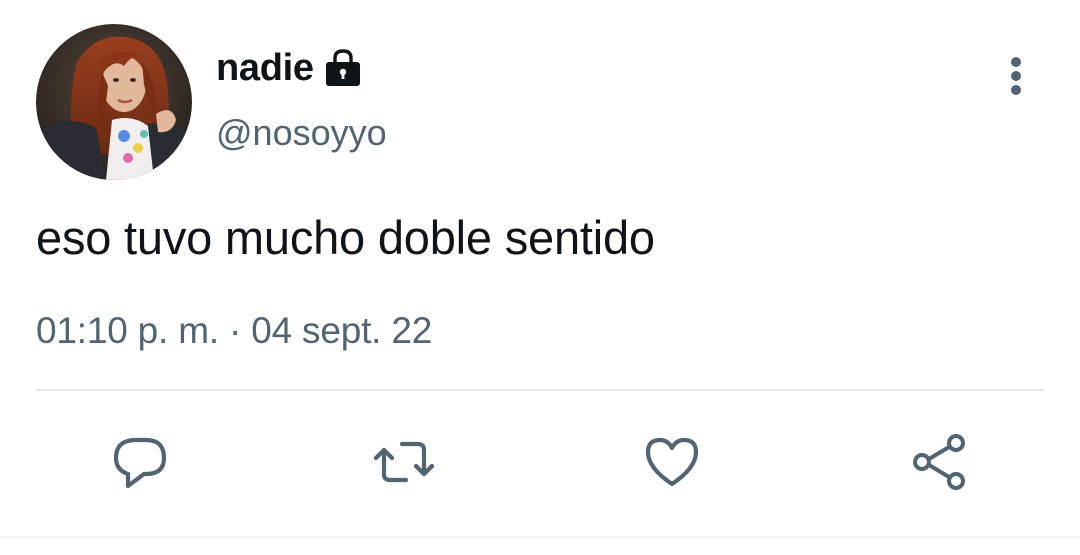 The height and width of the screenshot is (555, 1080). Describe the element at coordinates (234, 331) in the screenshot. I see `timestamp: 01:10 p. m. · 04 sept. 22` at that location.